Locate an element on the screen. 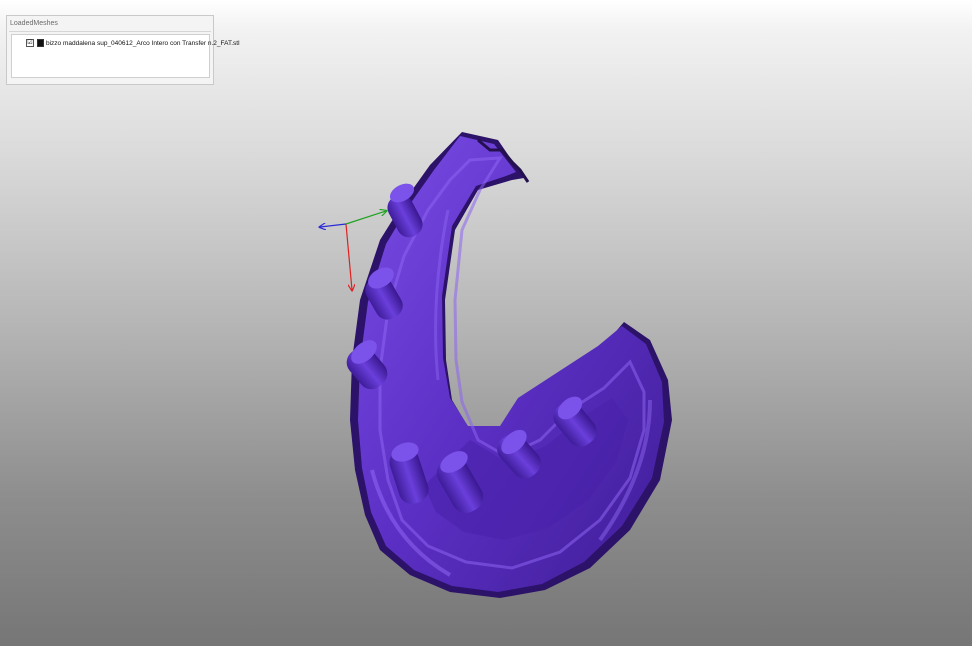 This screenshot has height=646, width=972. y-axis-arrow is located at coordinates (365, 218).